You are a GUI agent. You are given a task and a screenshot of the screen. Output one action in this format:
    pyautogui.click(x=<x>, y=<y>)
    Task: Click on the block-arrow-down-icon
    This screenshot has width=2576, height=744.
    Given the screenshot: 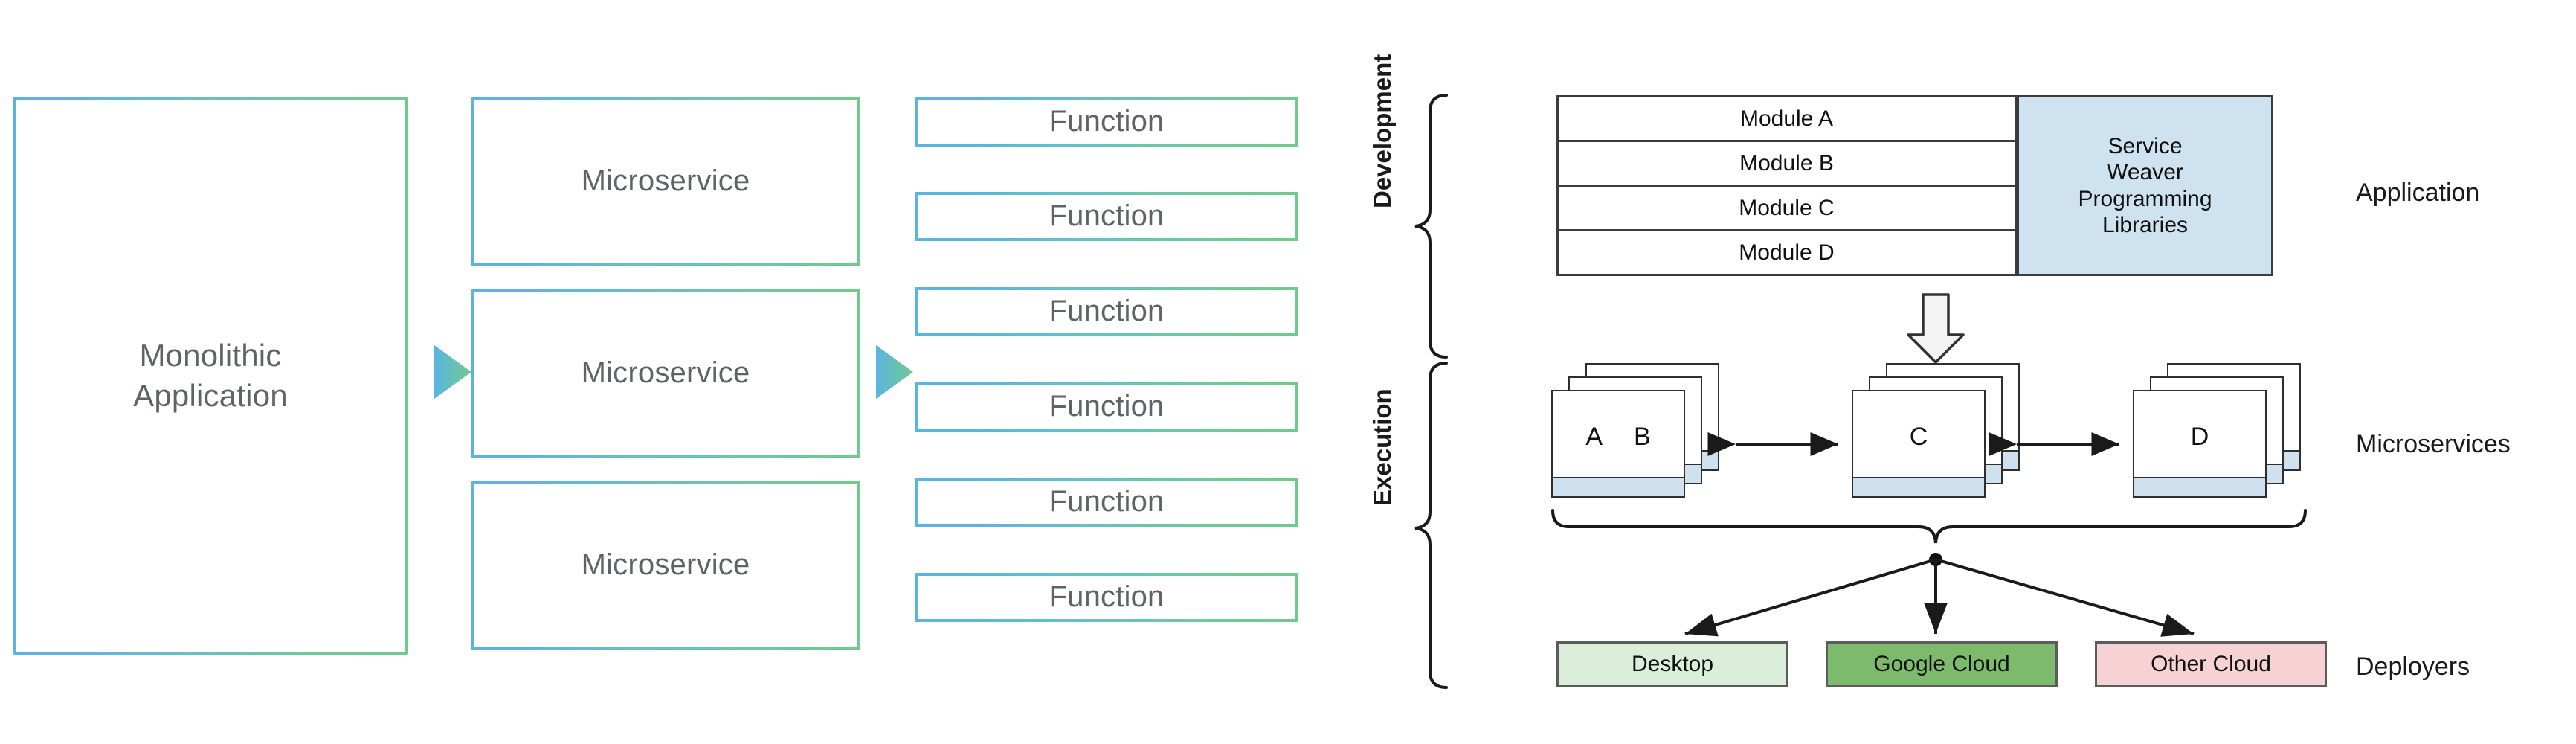 What is the action you would take?
    pyautogui.click(x=1936, y=328)
    